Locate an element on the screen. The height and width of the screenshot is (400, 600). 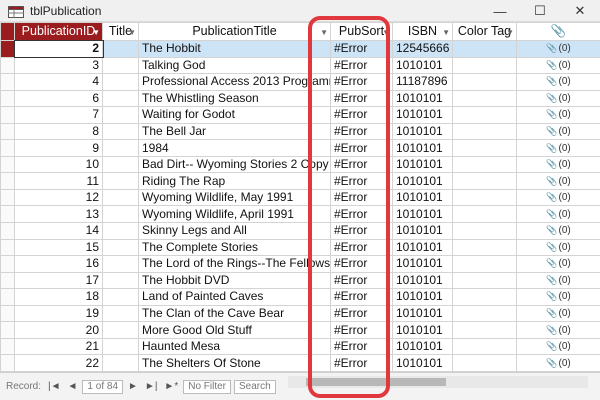
cell-publicationtitle: The Hobbit DVD is located at coordinates (234, 280).